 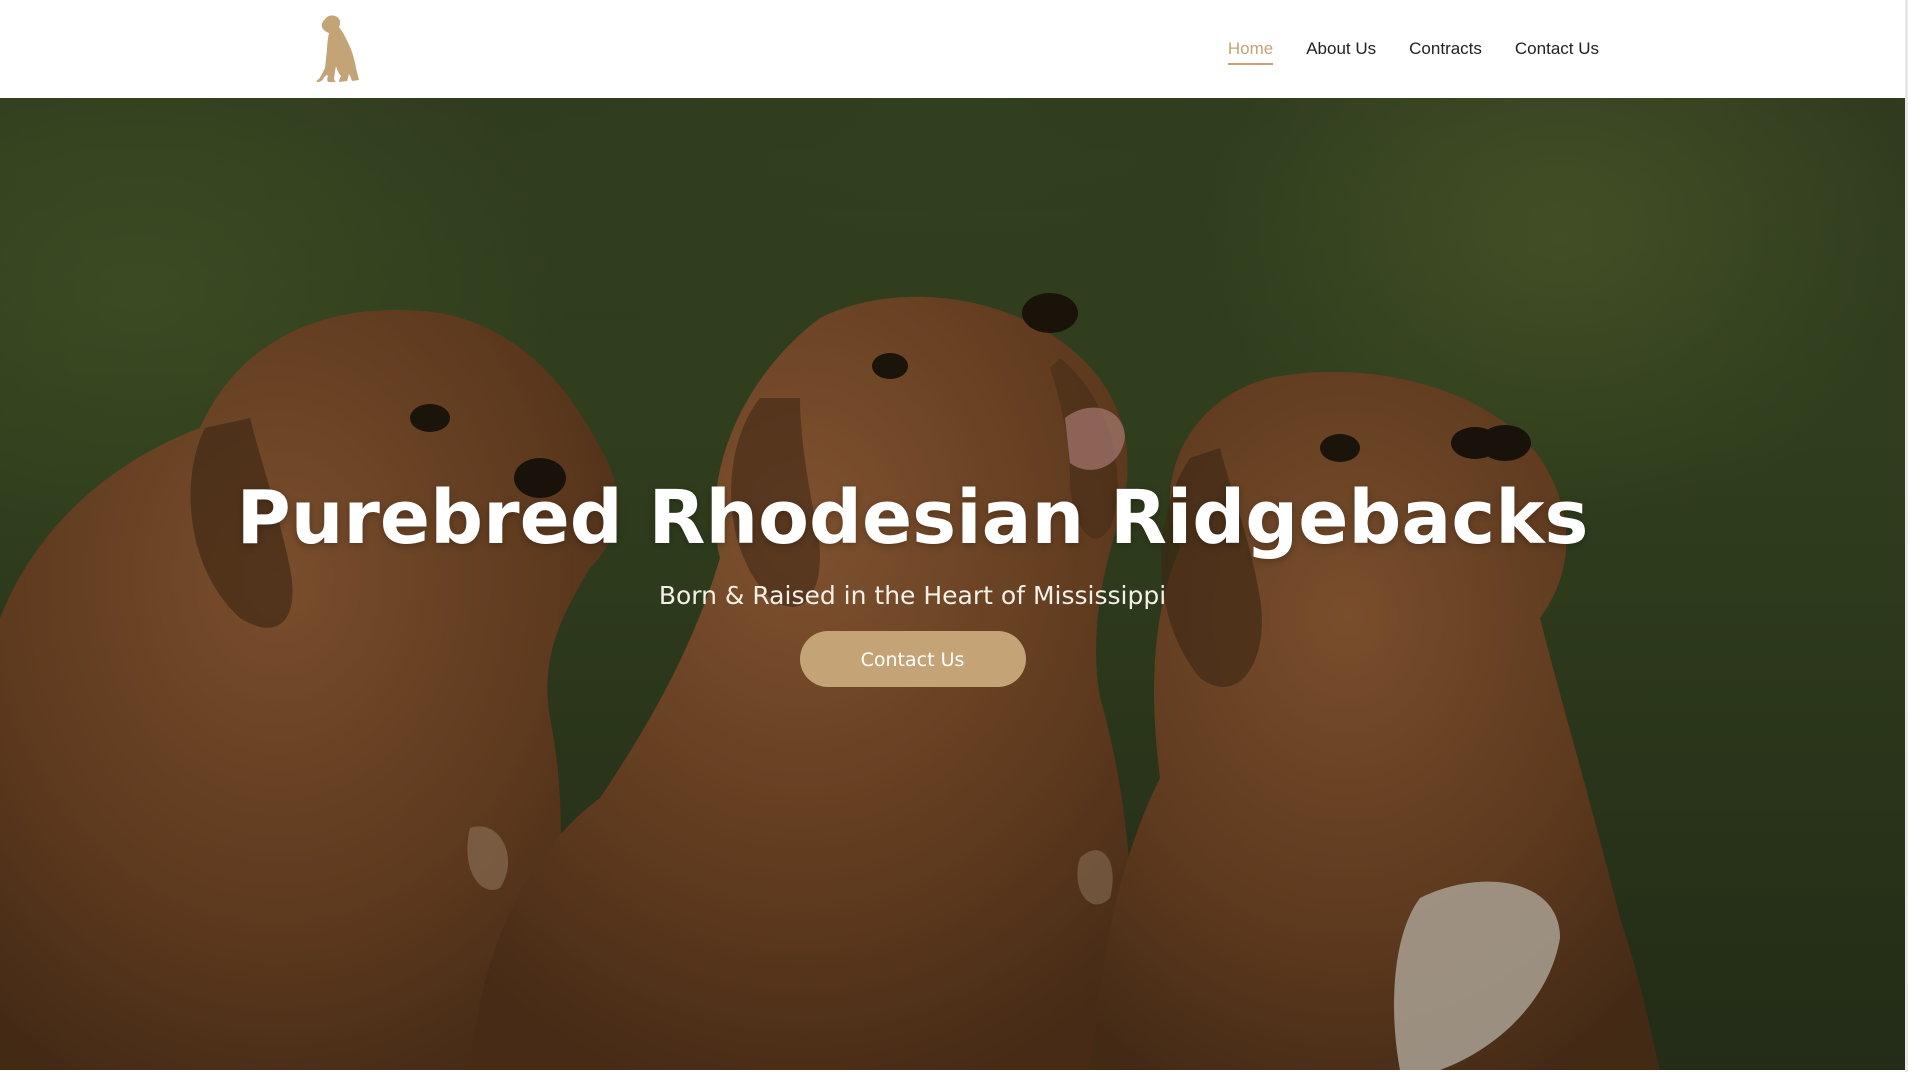 What do you see at coordinates (1445, 49) in the screenshot?
I see `nav-contracts-link: Contracts` at bounding box center [1445, 49].